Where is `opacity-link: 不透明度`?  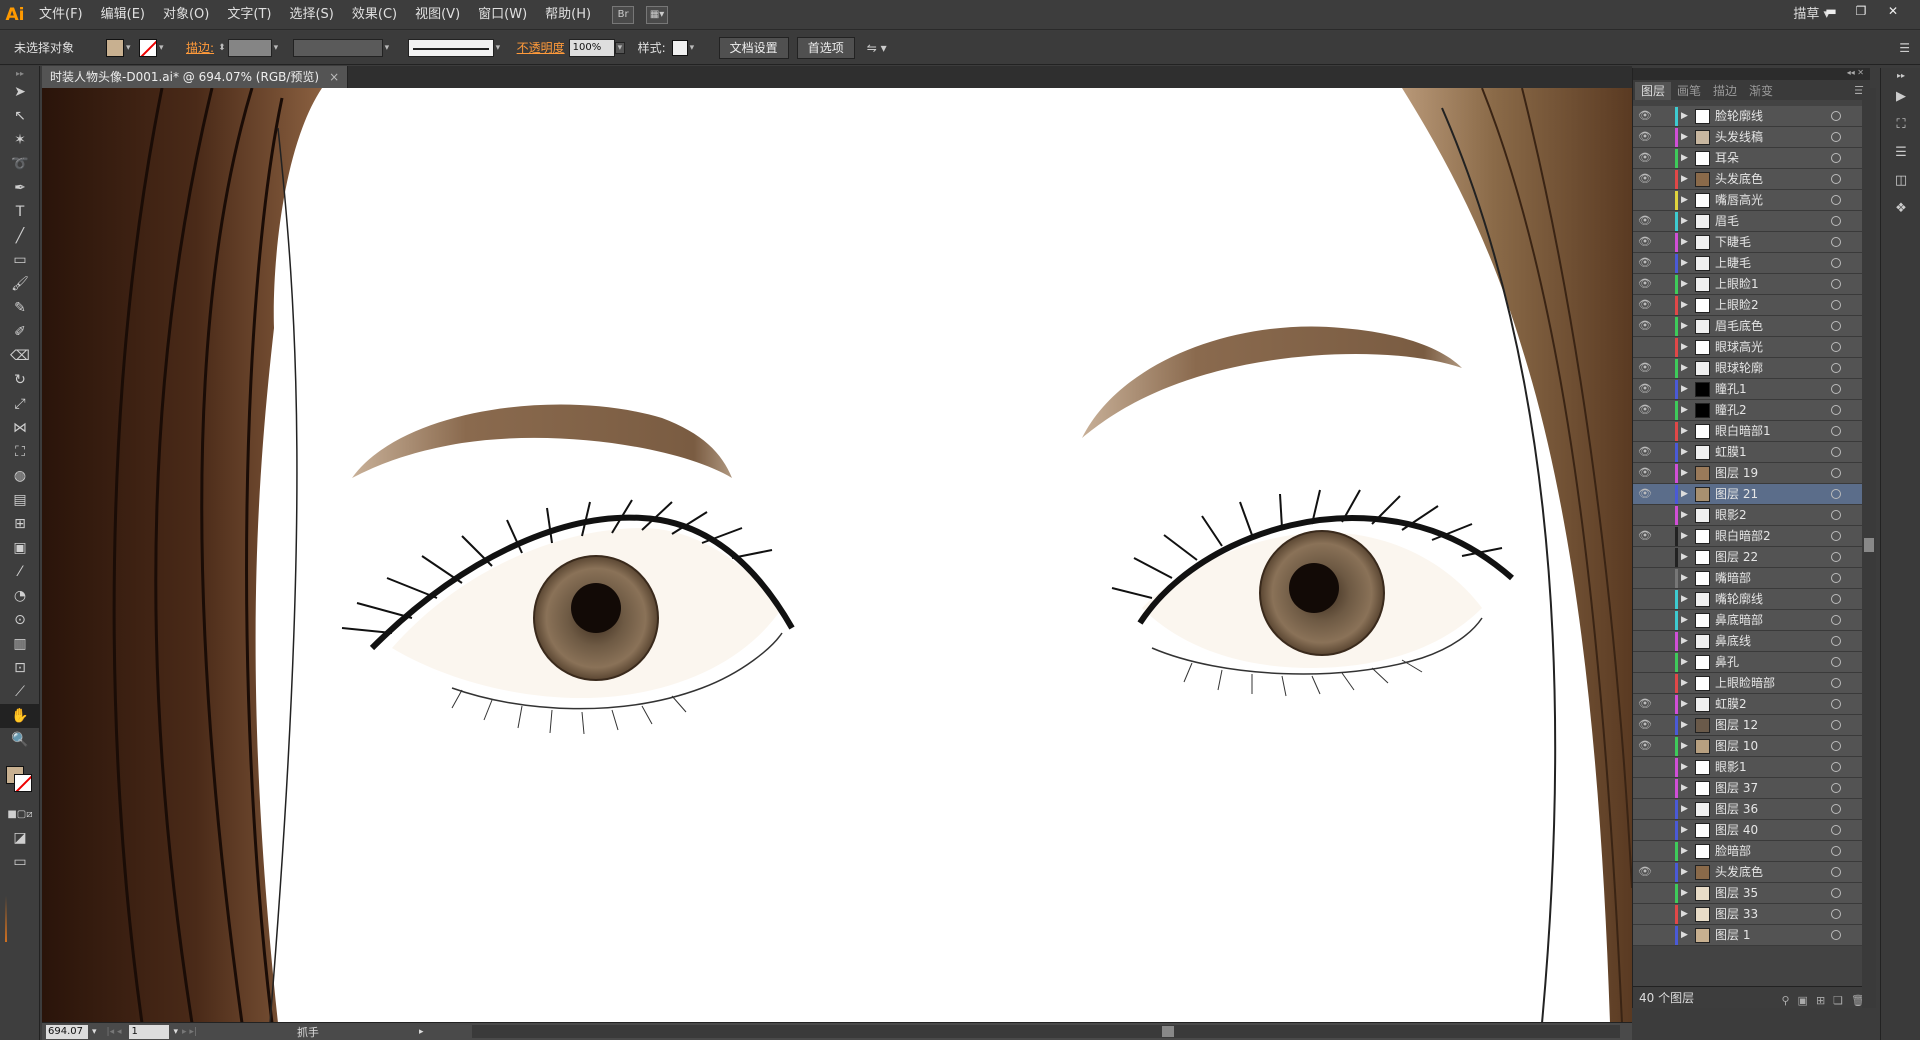 opacity-link: 不透明度 is located at coordinates (541, 47).